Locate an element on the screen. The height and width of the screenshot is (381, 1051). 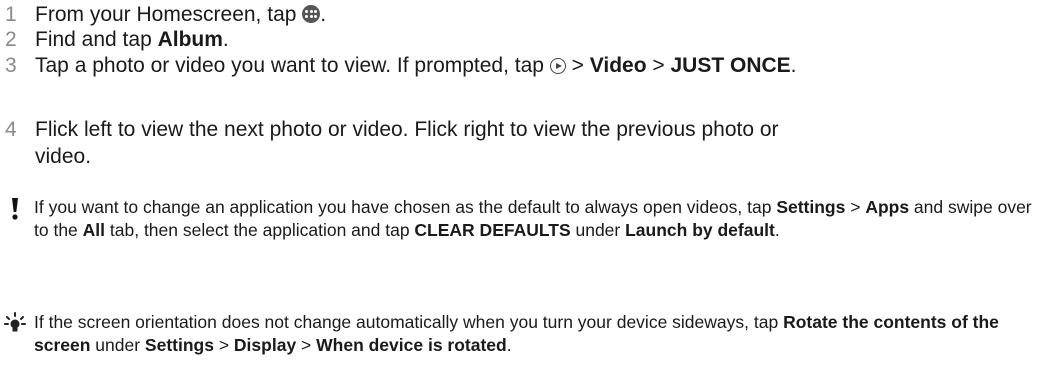
step-number: 1 is located at coordinates (11, 14).